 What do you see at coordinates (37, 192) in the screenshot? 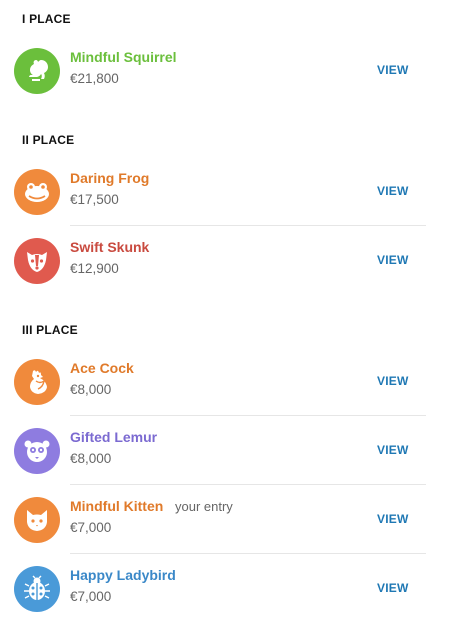
I see `frog-icon` at bounding box center [37, 192].